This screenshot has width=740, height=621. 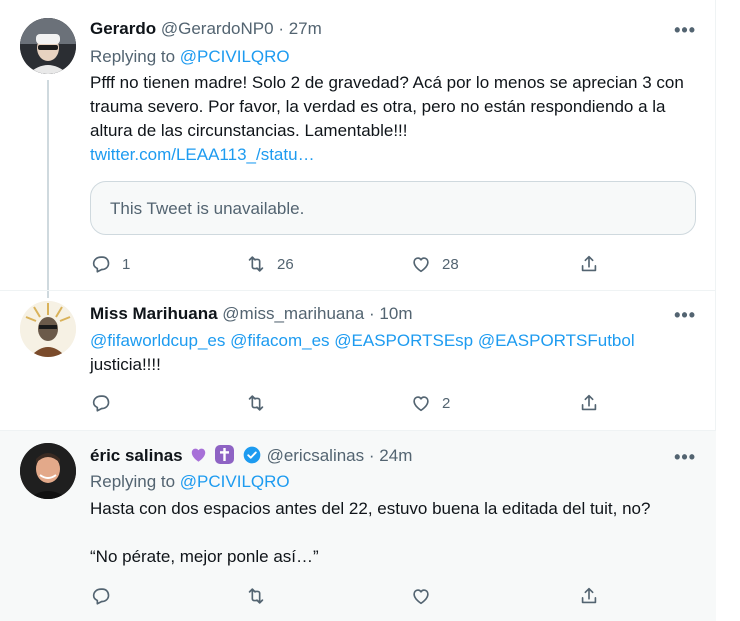 What do you see at coordinates (225, 454) in the screenshot?
I see `latin-cross-icon` at bounding box center [225, 454].